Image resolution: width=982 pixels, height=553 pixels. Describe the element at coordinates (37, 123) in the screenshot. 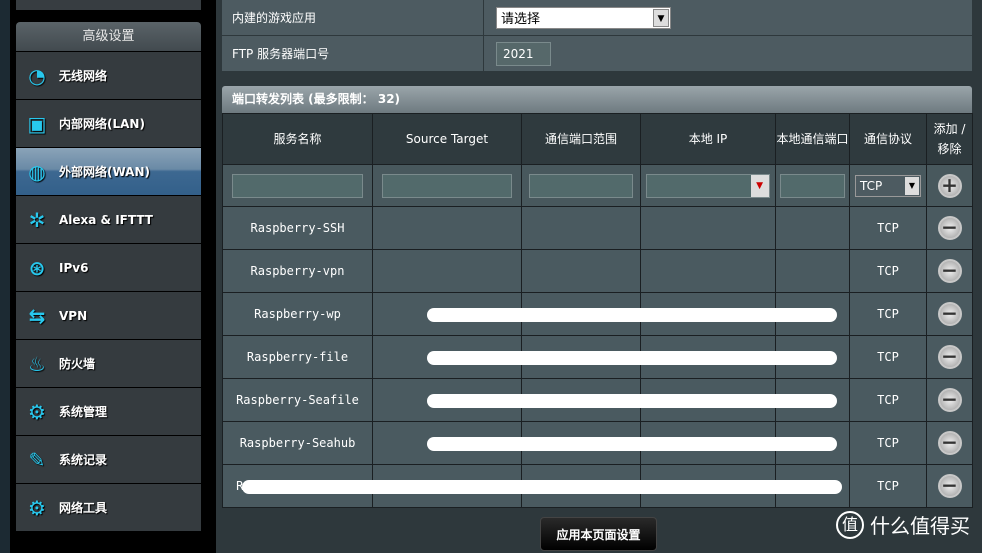

I see `lan-icon: ▣` at that location.